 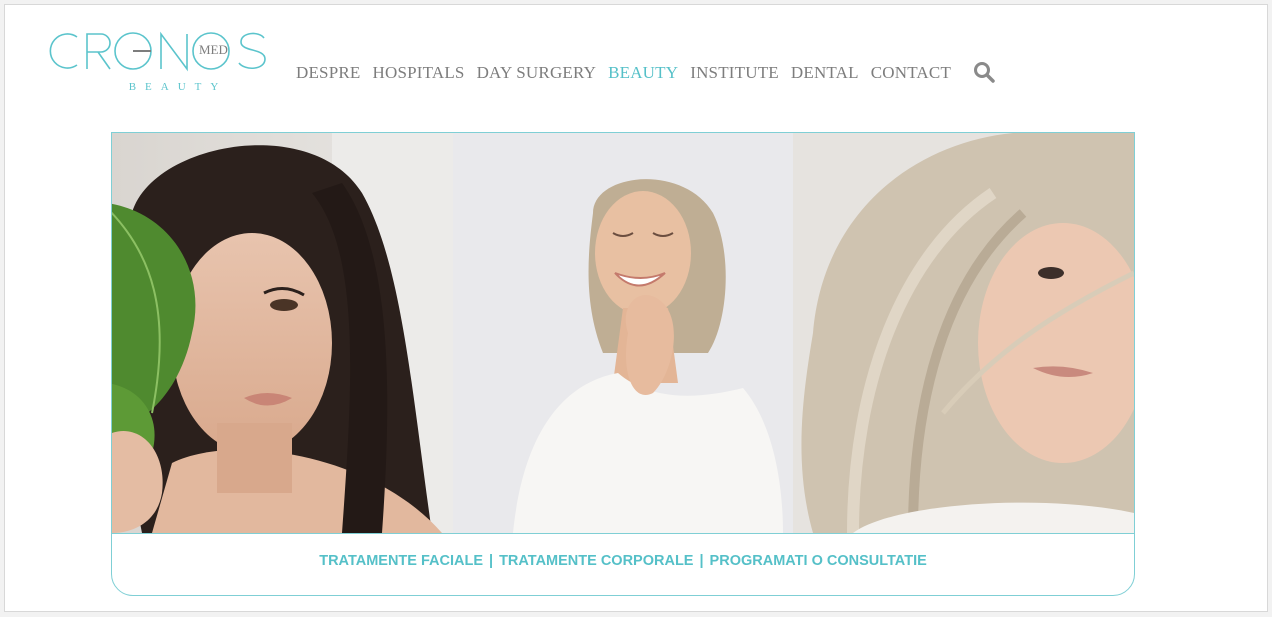 What do you see at coordinates (328, 73) in the screenshot?
I see `nav-item-despre: DESPRE` at bounding box center [328, 73].